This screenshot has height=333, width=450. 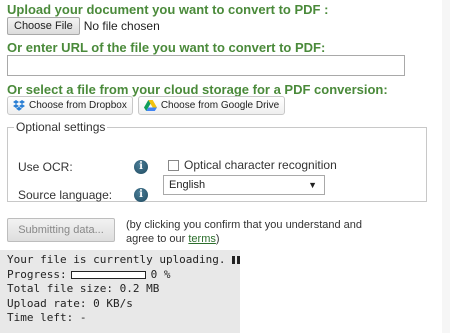 I want to click on ocr-checkbox, so click(x=173, y=165).